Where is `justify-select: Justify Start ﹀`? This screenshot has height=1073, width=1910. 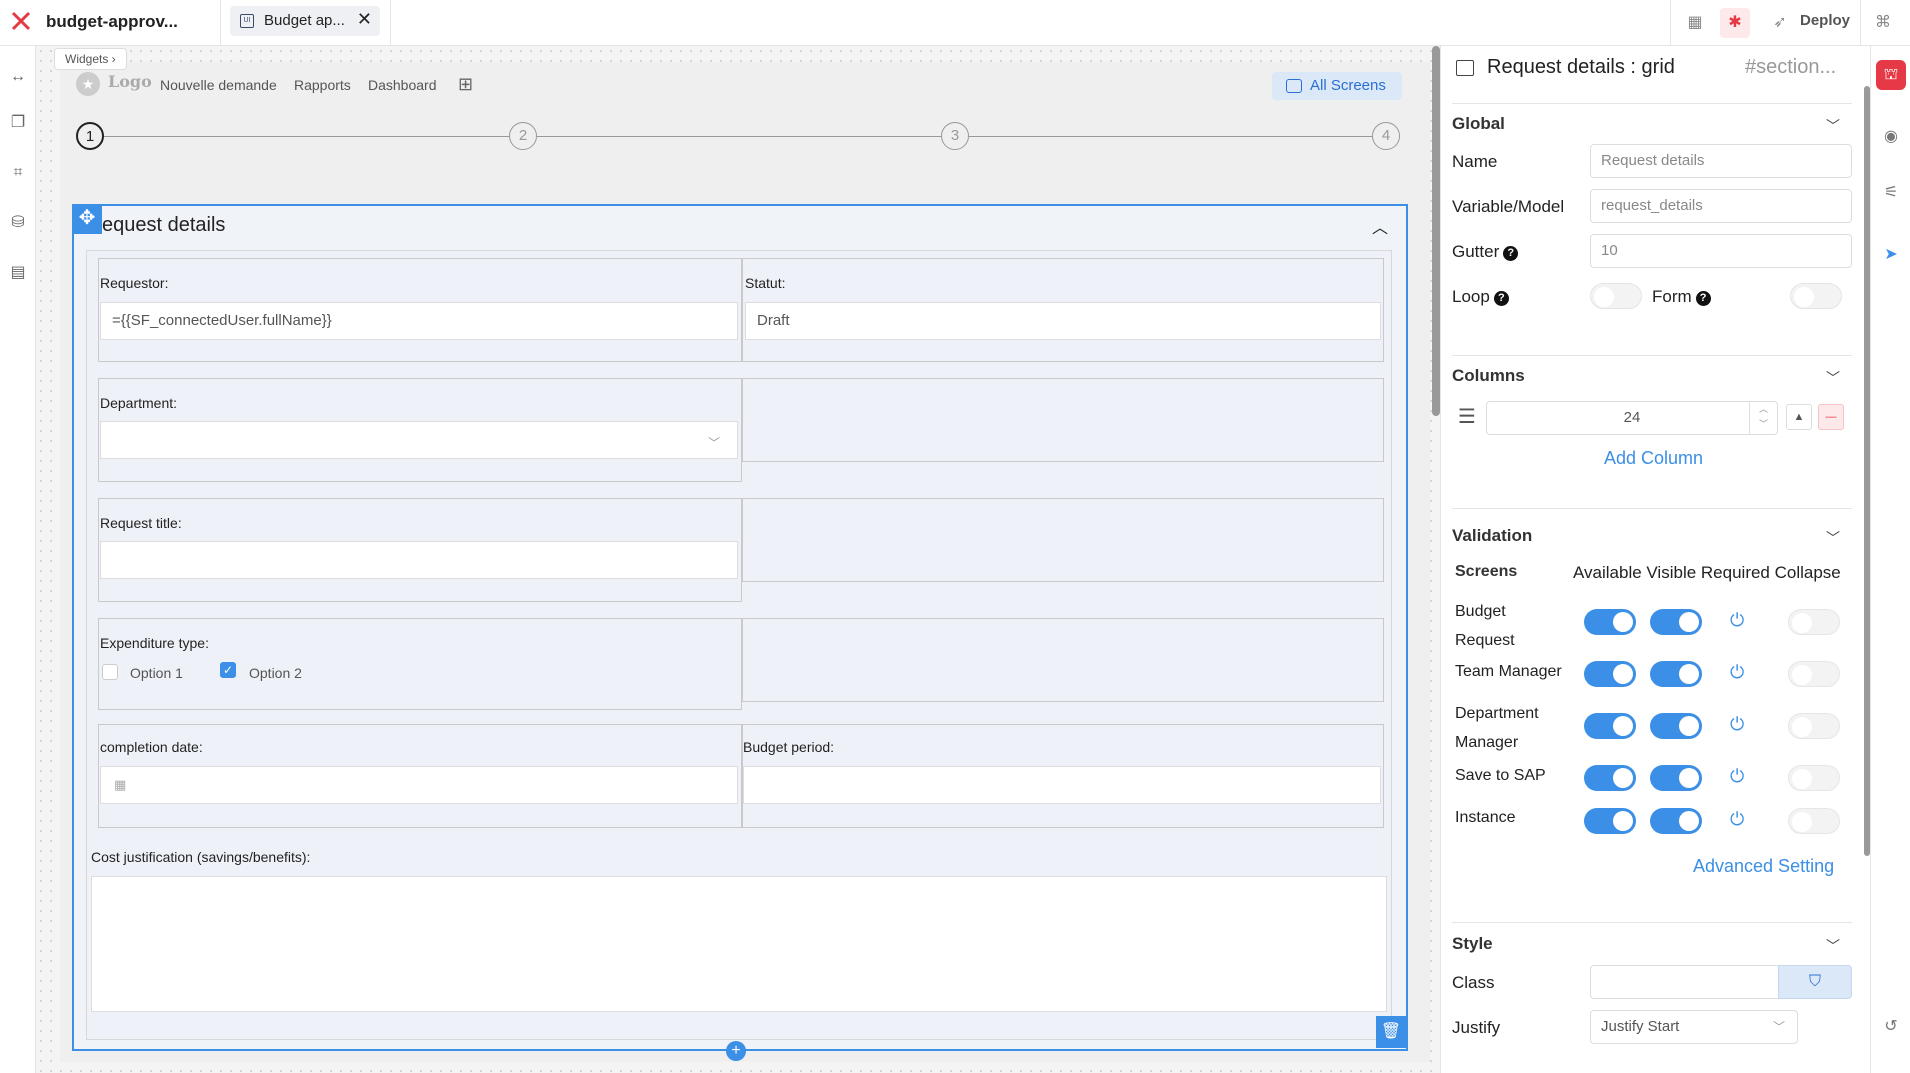 justify-select: Justify Start ﹀ is located at coordinates (1694, 1027).